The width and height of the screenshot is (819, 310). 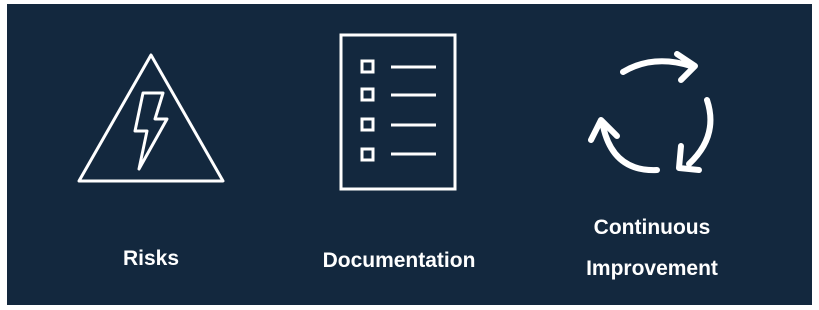 What do you see at coordinates (399, 260) in the screenshot?
I see `label-documentation: Documentation` at bounding box center [399, 260].